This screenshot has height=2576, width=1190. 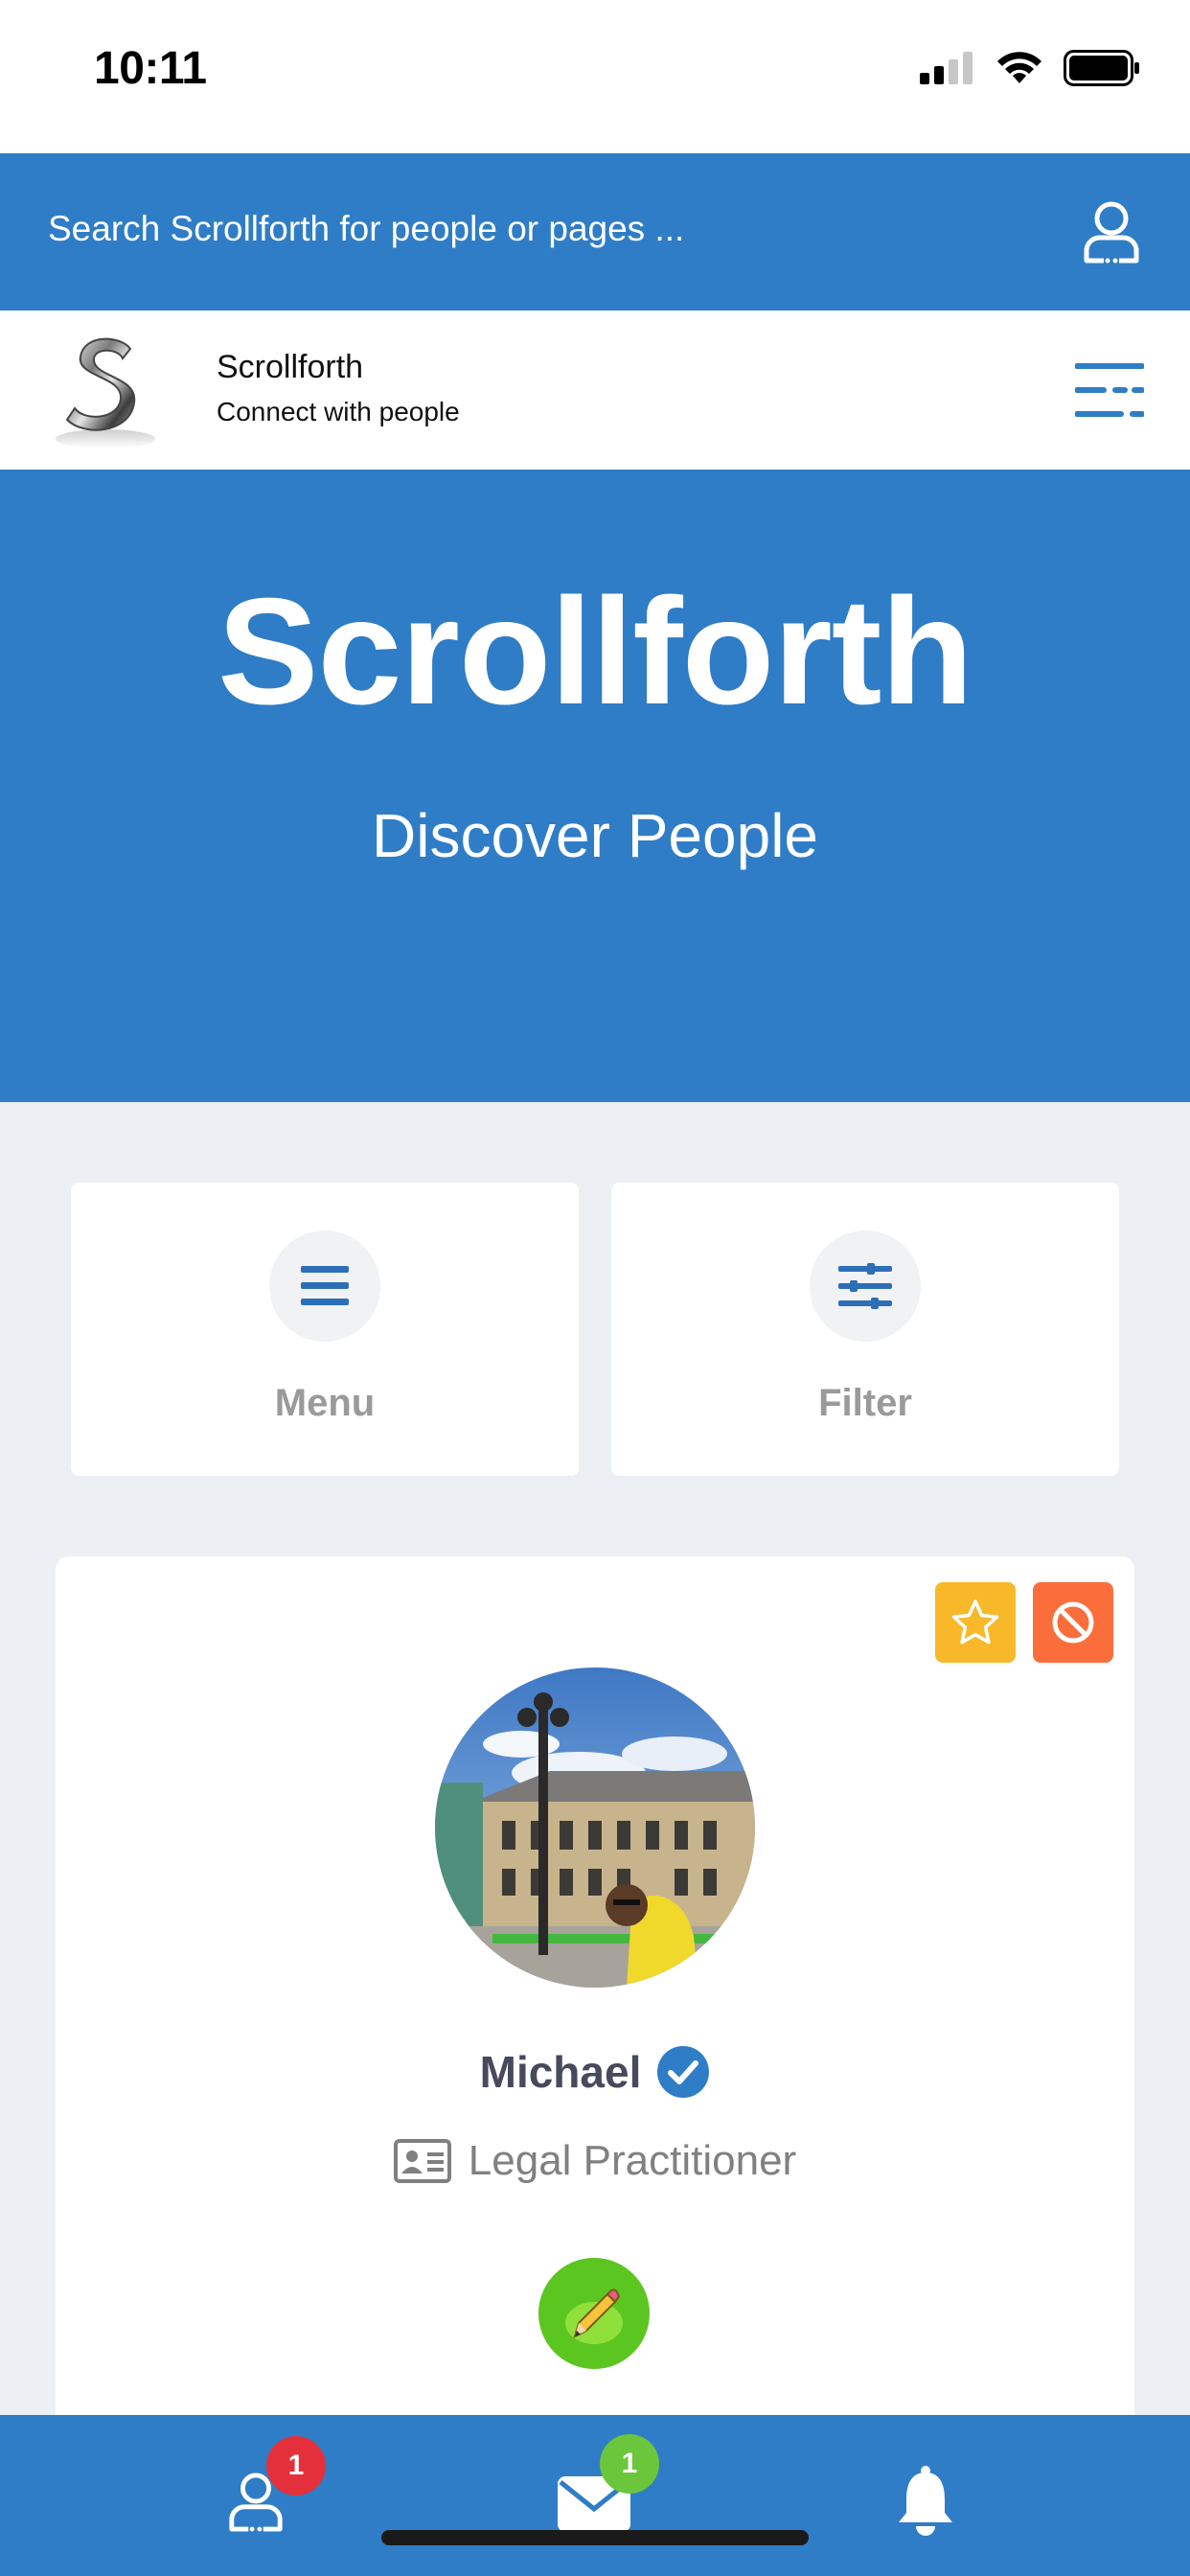 What do you see at coordinates (633, 2160) in the screenshot?
I see `profession: Legal Practitioner` at bounding box center [633, 2160].